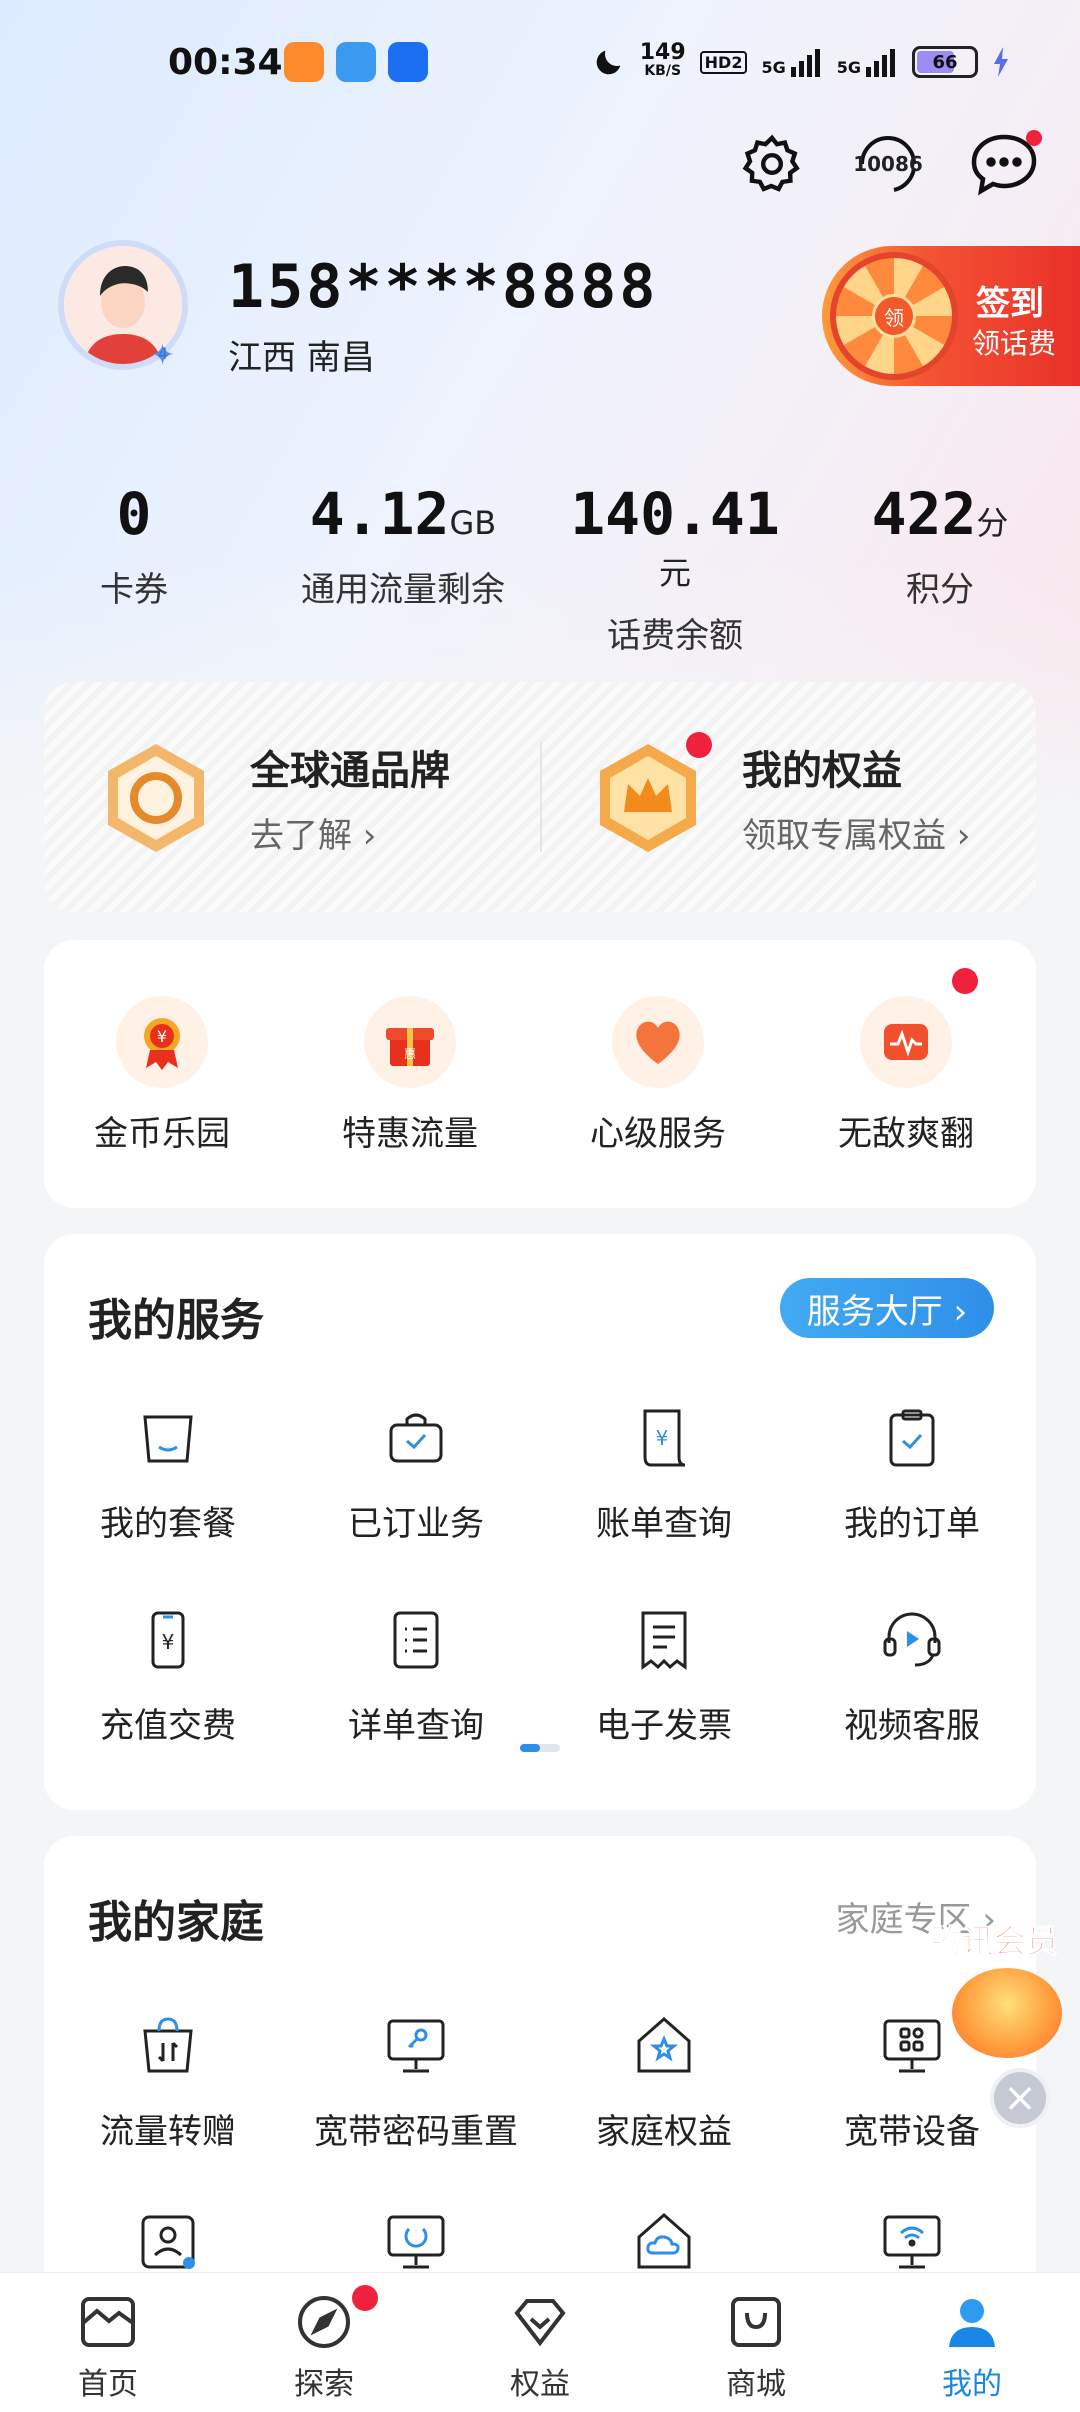 This screenshot has width=1080, height=2412. Describe the element at coordinates (965, 981) in the screenshot. I see `unlimited-badge` at that location.